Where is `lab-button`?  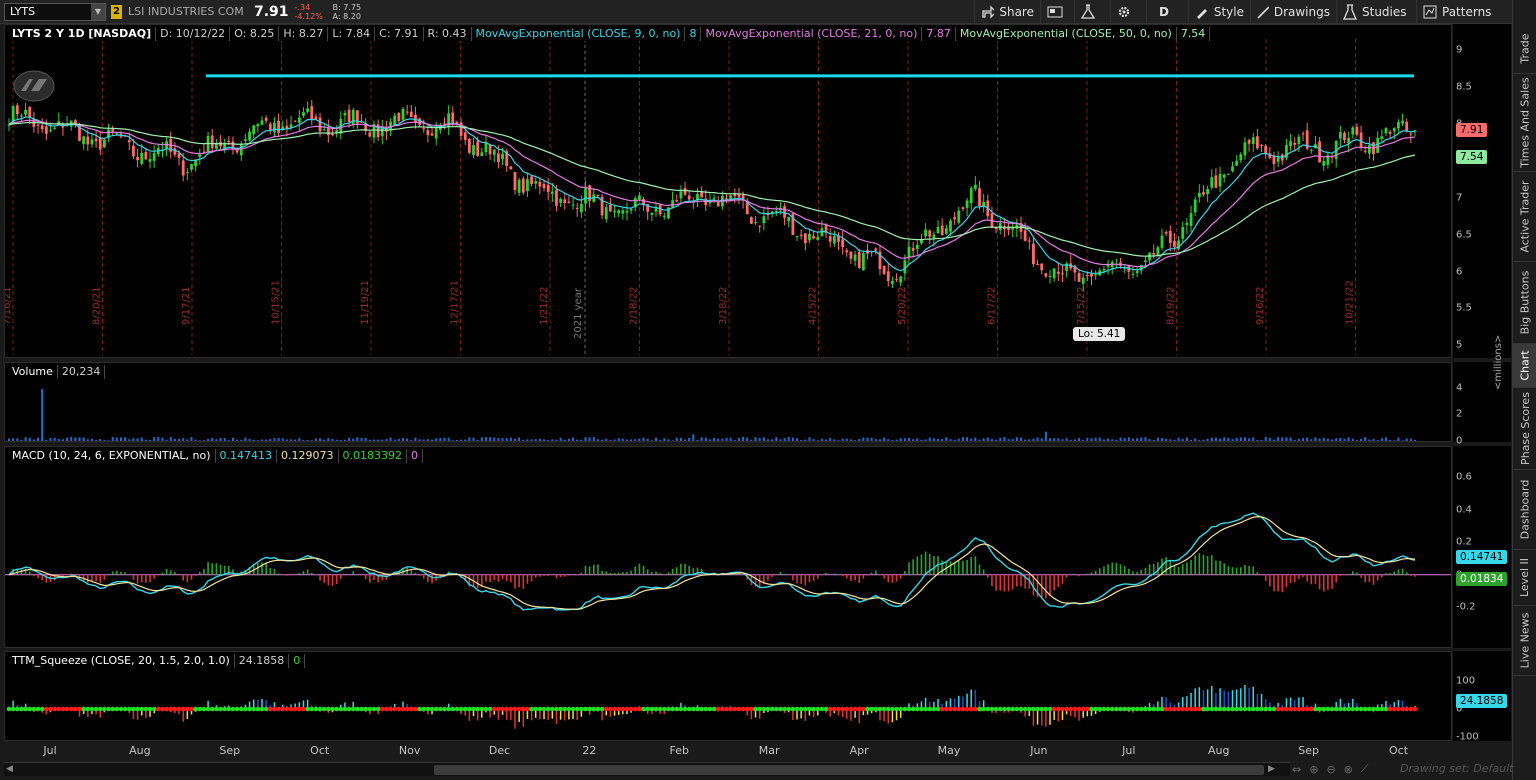 lab-button is located at coordinates (1092, 12).